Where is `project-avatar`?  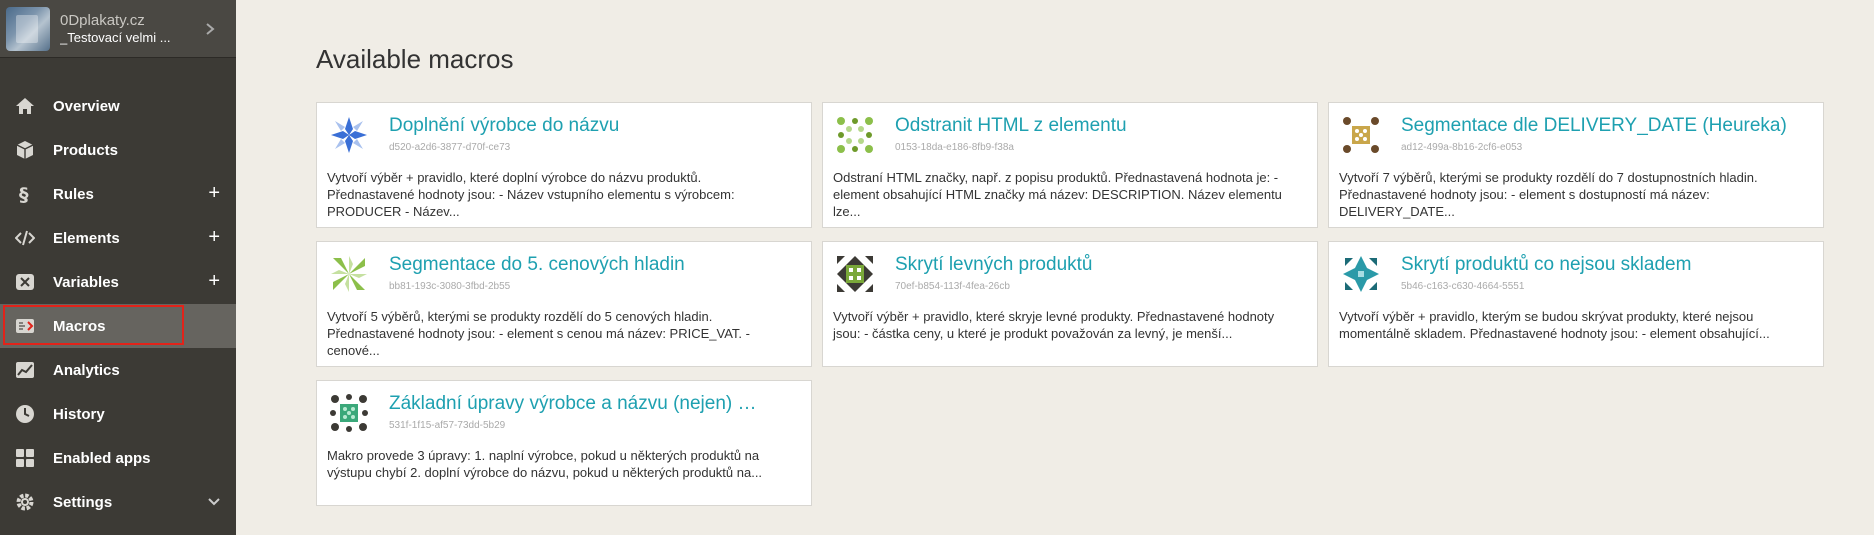
project-avatar is located at coordinates (28, 28).